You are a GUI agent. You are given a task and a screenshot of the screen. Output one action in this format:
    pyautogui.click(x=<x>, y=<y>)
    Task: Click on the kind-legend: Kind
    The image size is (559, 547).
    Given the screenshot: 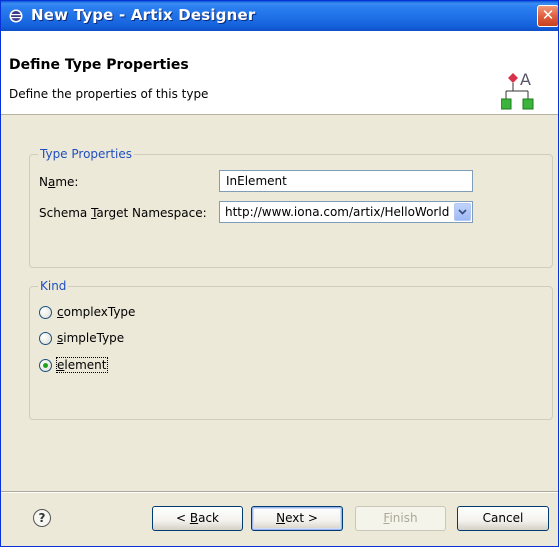 What is the action you would take?
    pyautogui.click(x=53, y=286)
    